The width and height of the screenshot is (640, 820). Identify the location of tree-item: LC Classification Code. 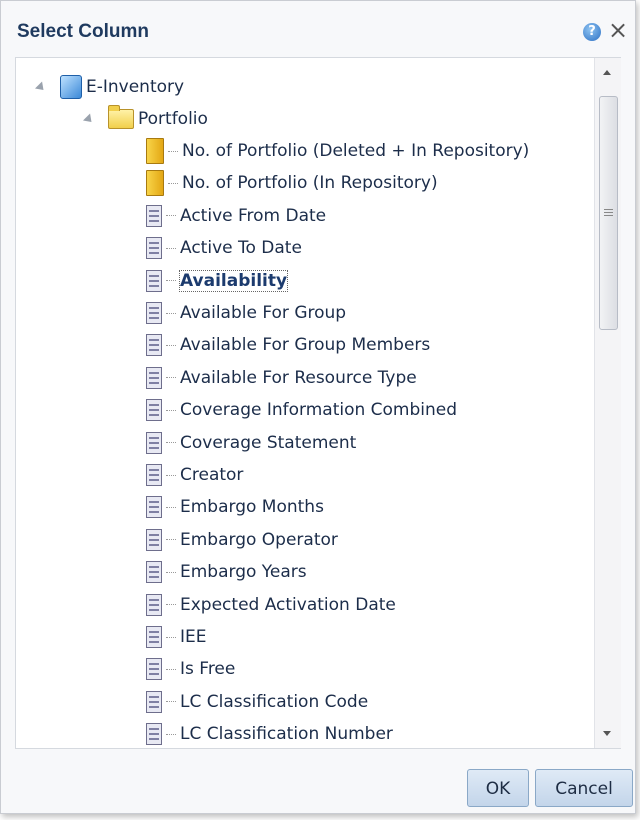
(257, 702).